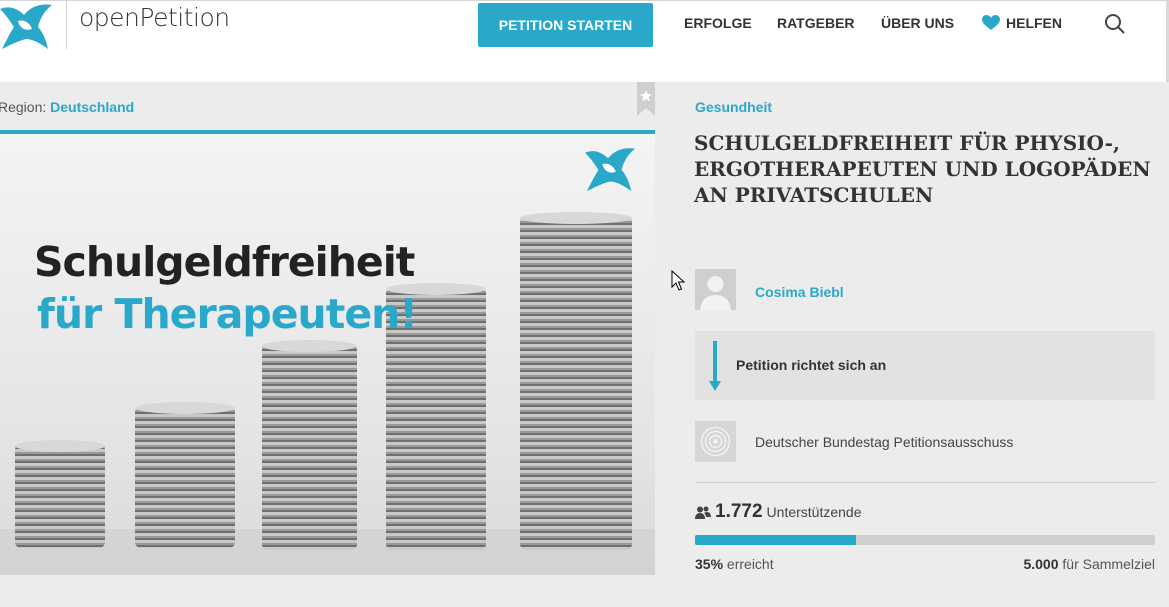 The width and height of the screenshot is (1169, 607). I want to click on logo-divider, so click(66, 25).